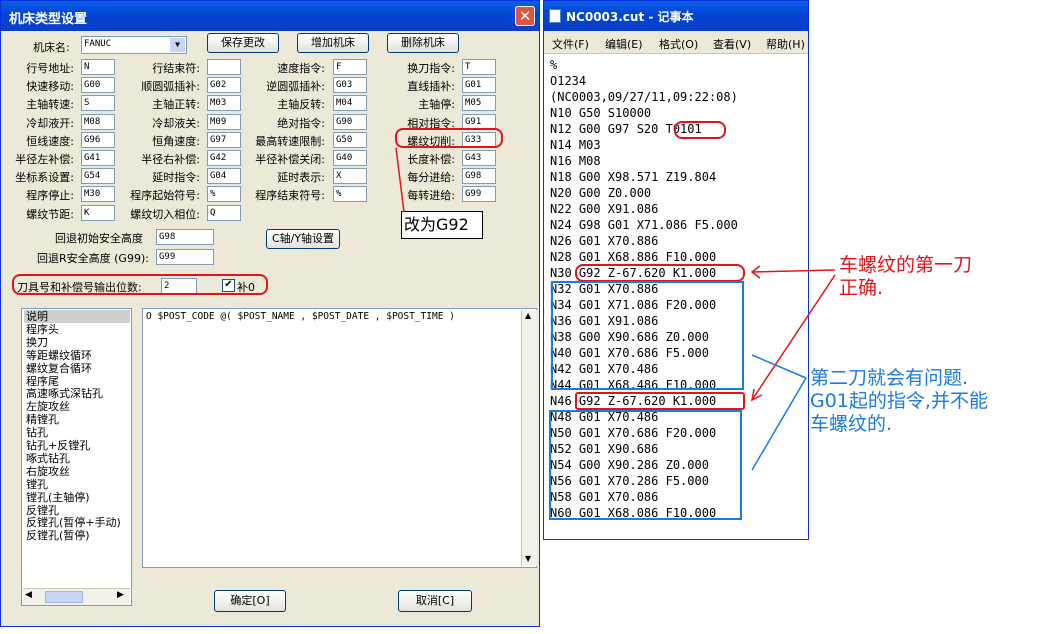 The width and height of the screenshot is (1054, 634). I want to click on param-field: M03, so click(224, 103).